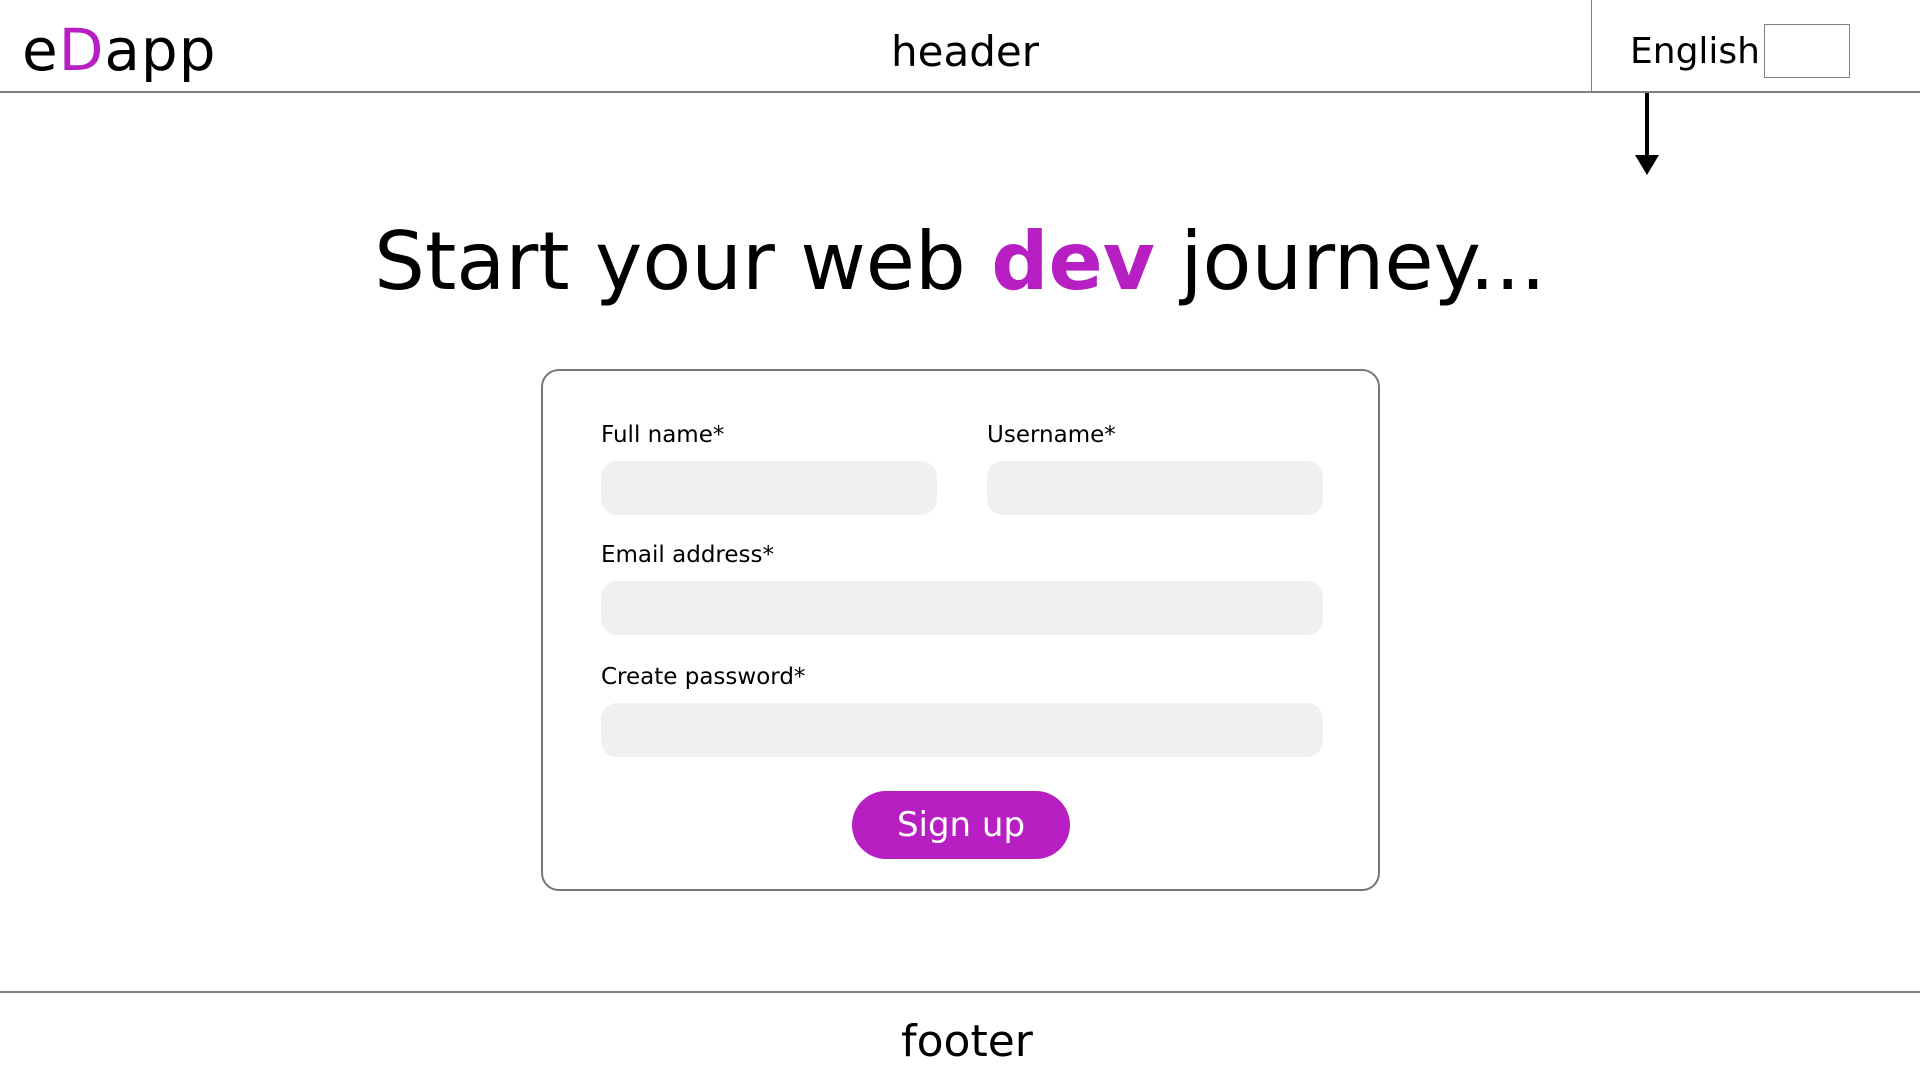 The image size is (1920, 1080). I want to click on arrow-down-icon, so click(1647, 134).